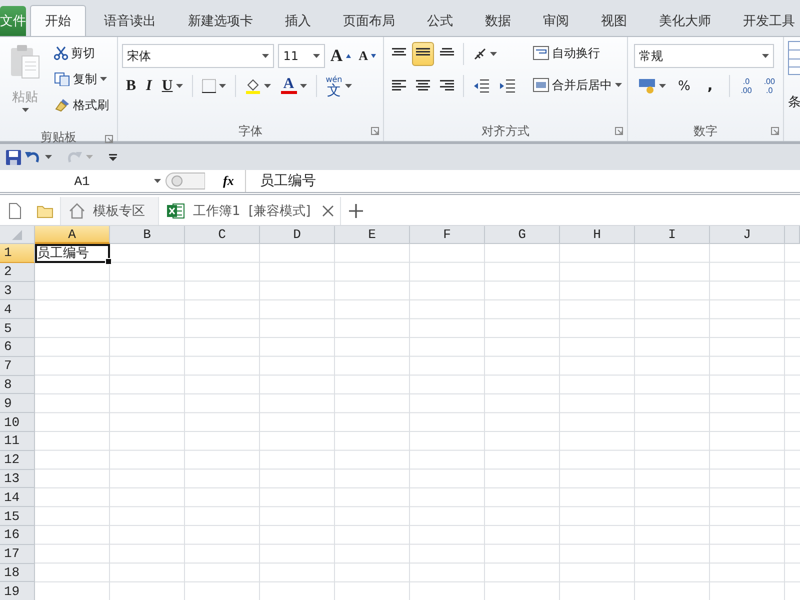 The image size is (800, 600). I want to click on ribbon-tab: 数据, so click(498, 21).